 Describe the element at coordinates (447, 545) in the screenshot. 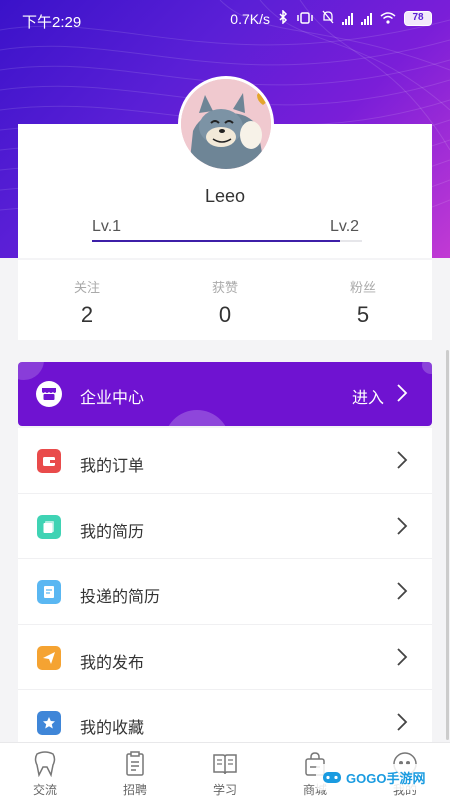

I see `scrollbar` at that location.